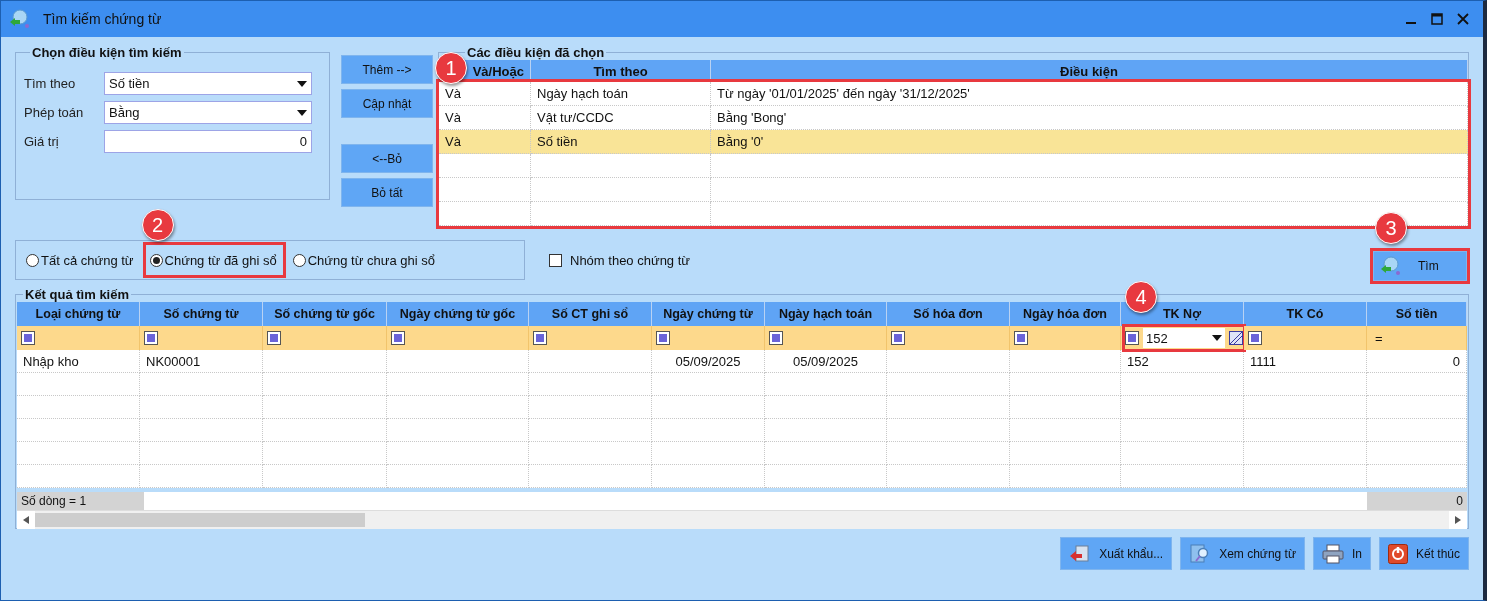 The image size is (1487, 601). What do you see at coordinates (208, 141) in the screenshot?
I see `input-field: 0` at bounding box center [208, 141].